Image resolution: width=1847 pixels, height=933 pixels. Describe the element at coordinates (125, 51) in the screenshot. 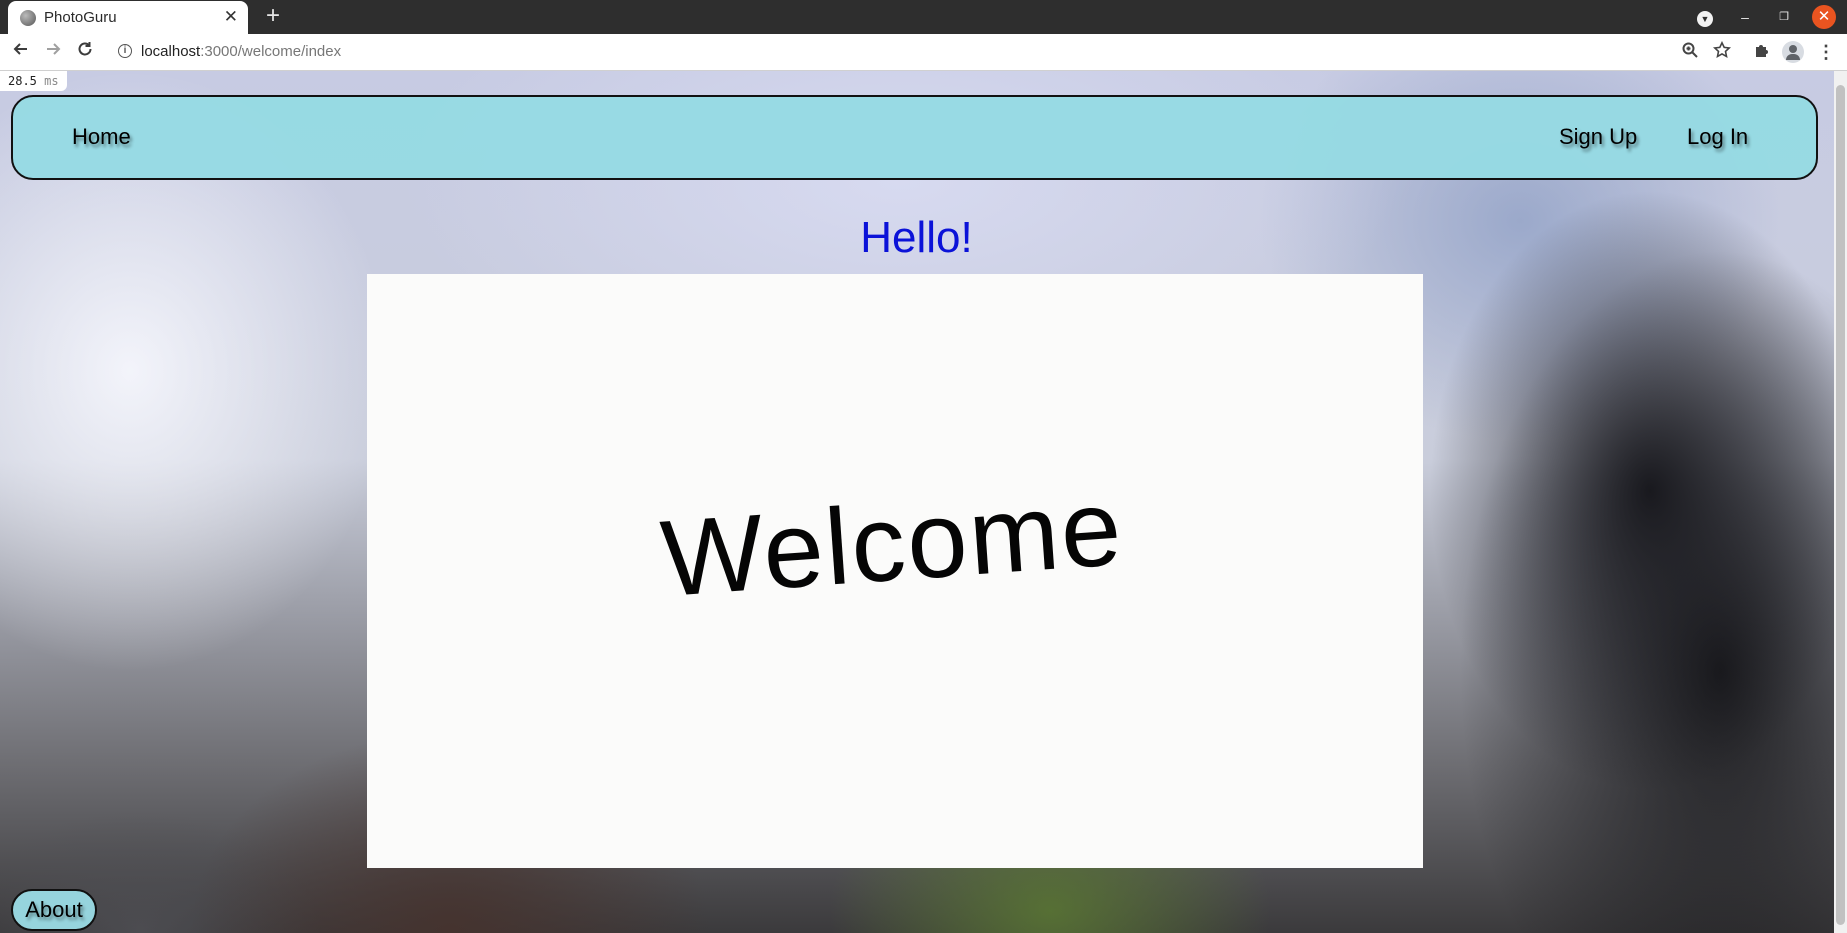

I see `site-info-icon: i` at that location.